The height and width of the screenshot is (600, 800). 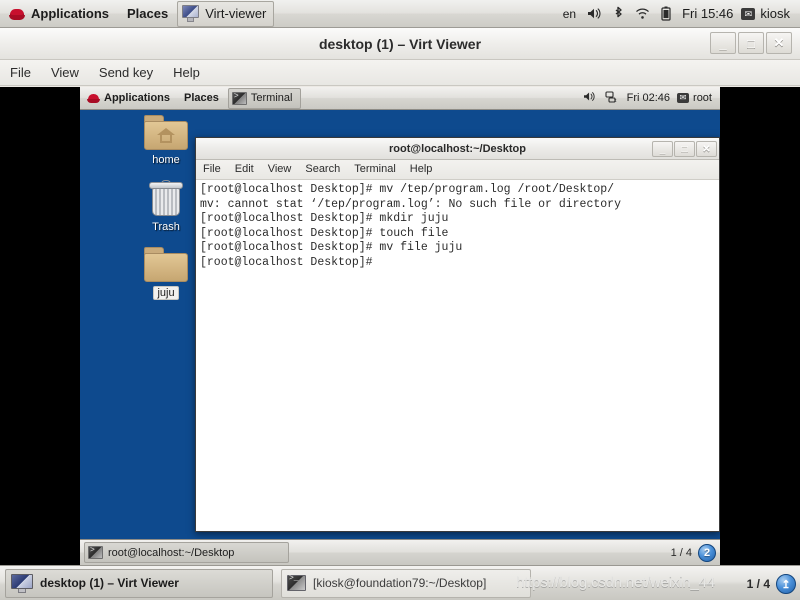 I want to click on vm-workspace-switcher: 1 / 4, so click(x=681, y=553).